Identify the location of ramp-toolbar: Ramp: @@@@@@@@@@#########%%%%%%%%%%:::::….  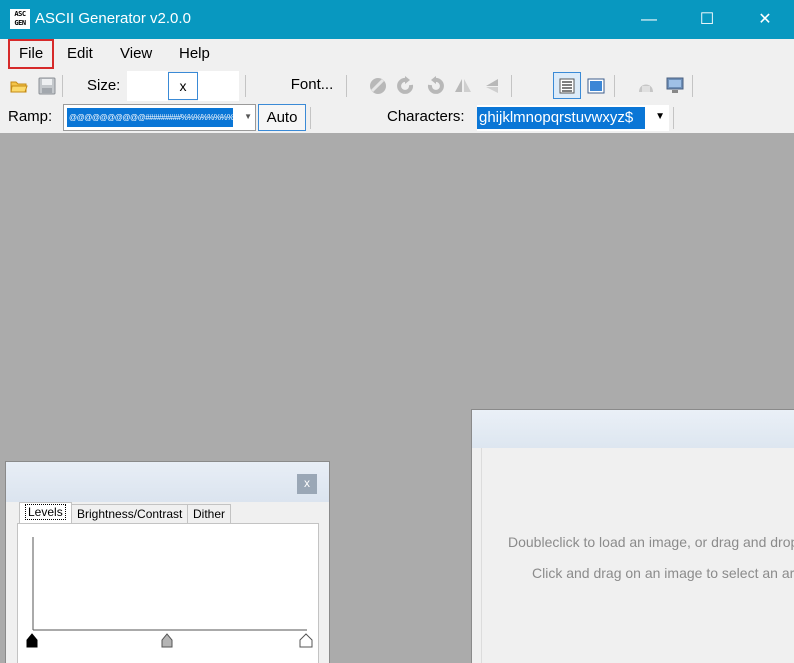
(397, 117).